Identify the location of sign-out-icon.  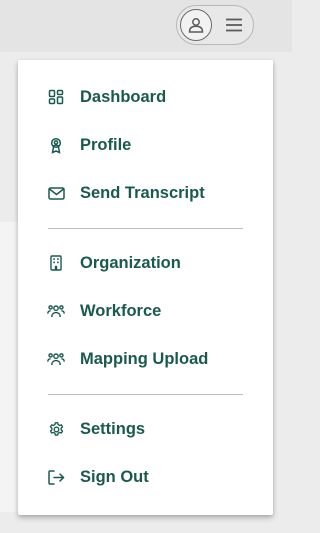
(56, 477).